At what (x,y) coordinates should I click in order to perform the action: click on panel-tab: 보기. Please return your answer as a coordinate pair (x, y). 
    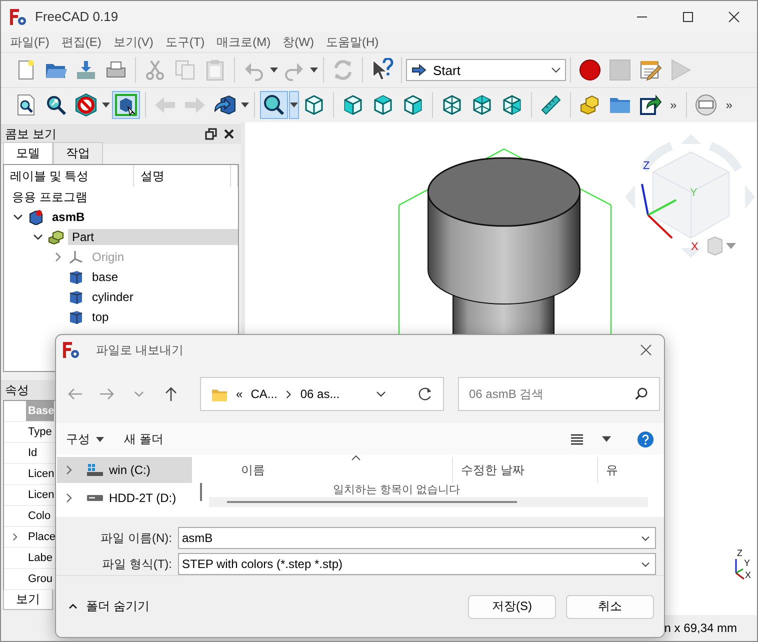
    Looking at the image, I should click on (28, 600).